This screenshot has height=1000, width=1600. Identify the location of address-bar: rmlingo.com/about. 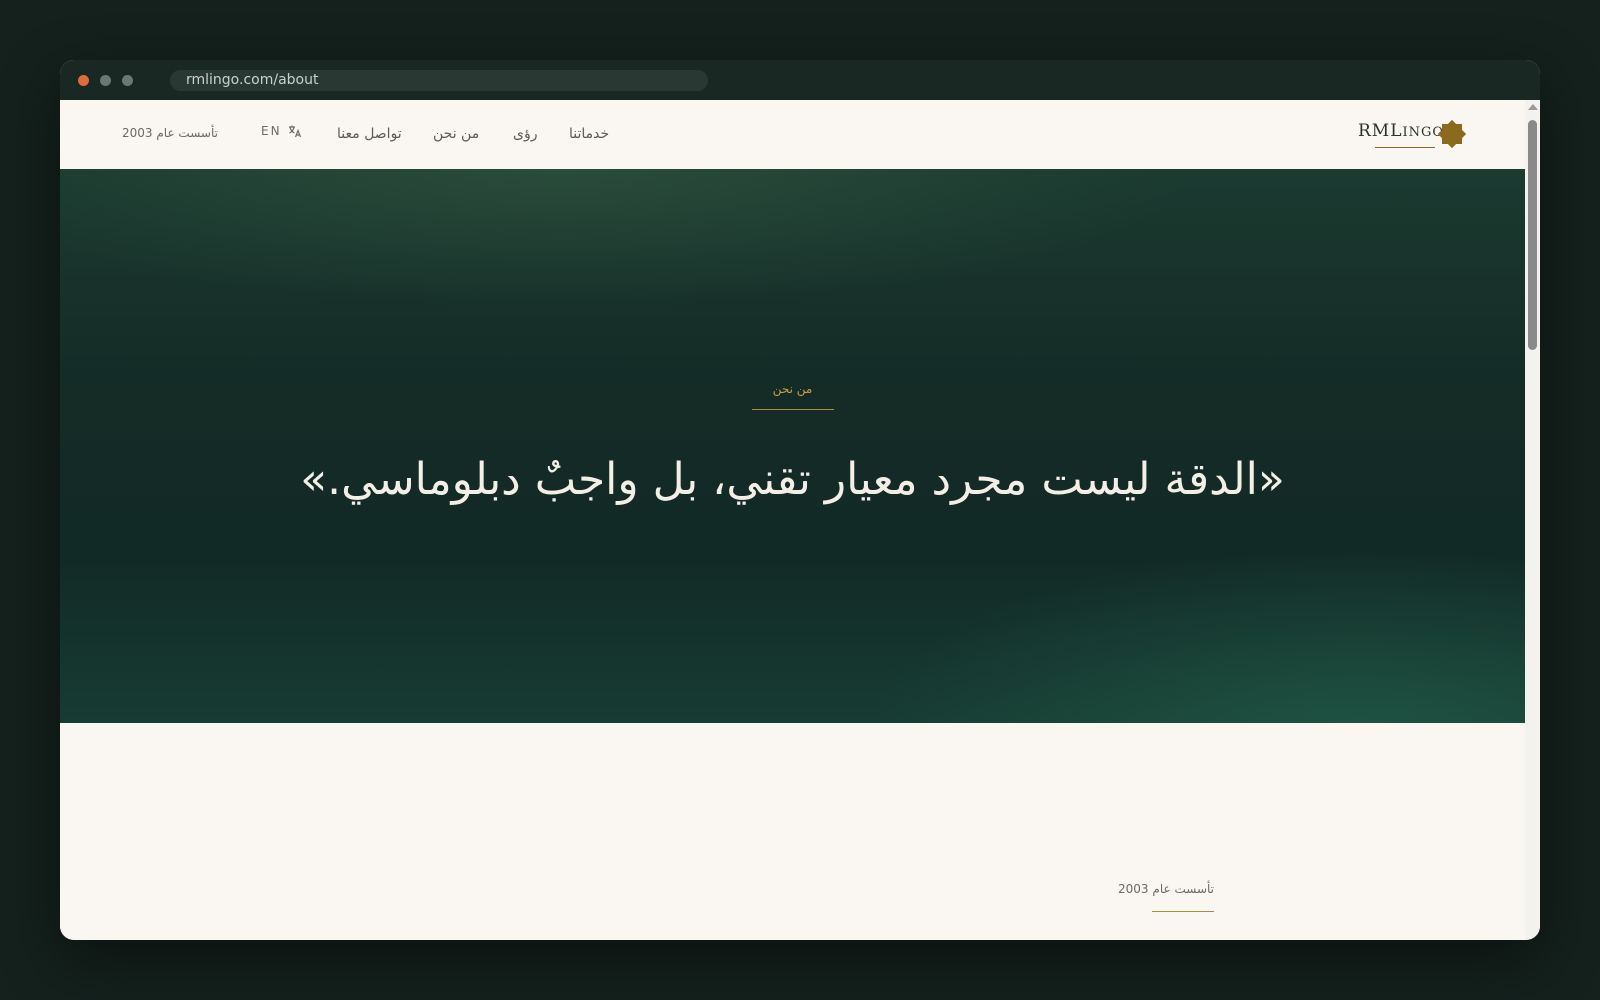
(439, 80).